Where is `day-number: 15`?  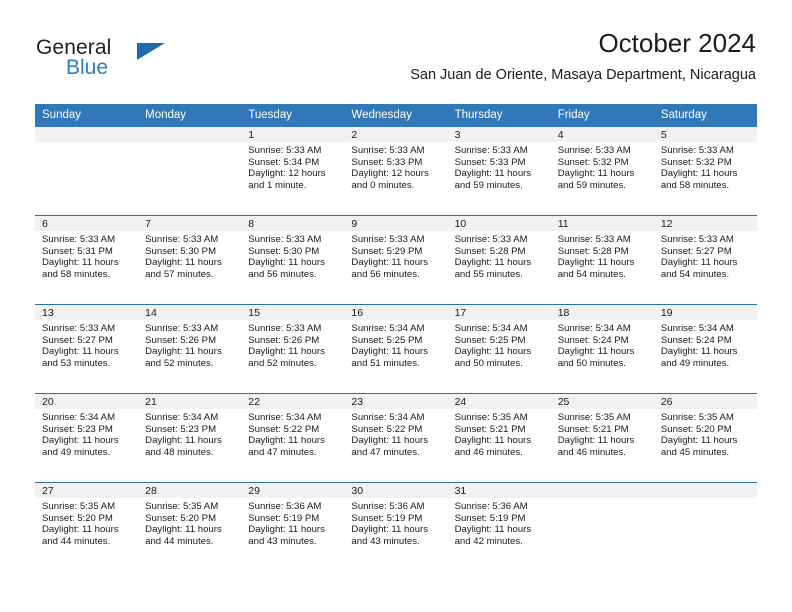 day-number: 15 is located at coordinates (293, 312).